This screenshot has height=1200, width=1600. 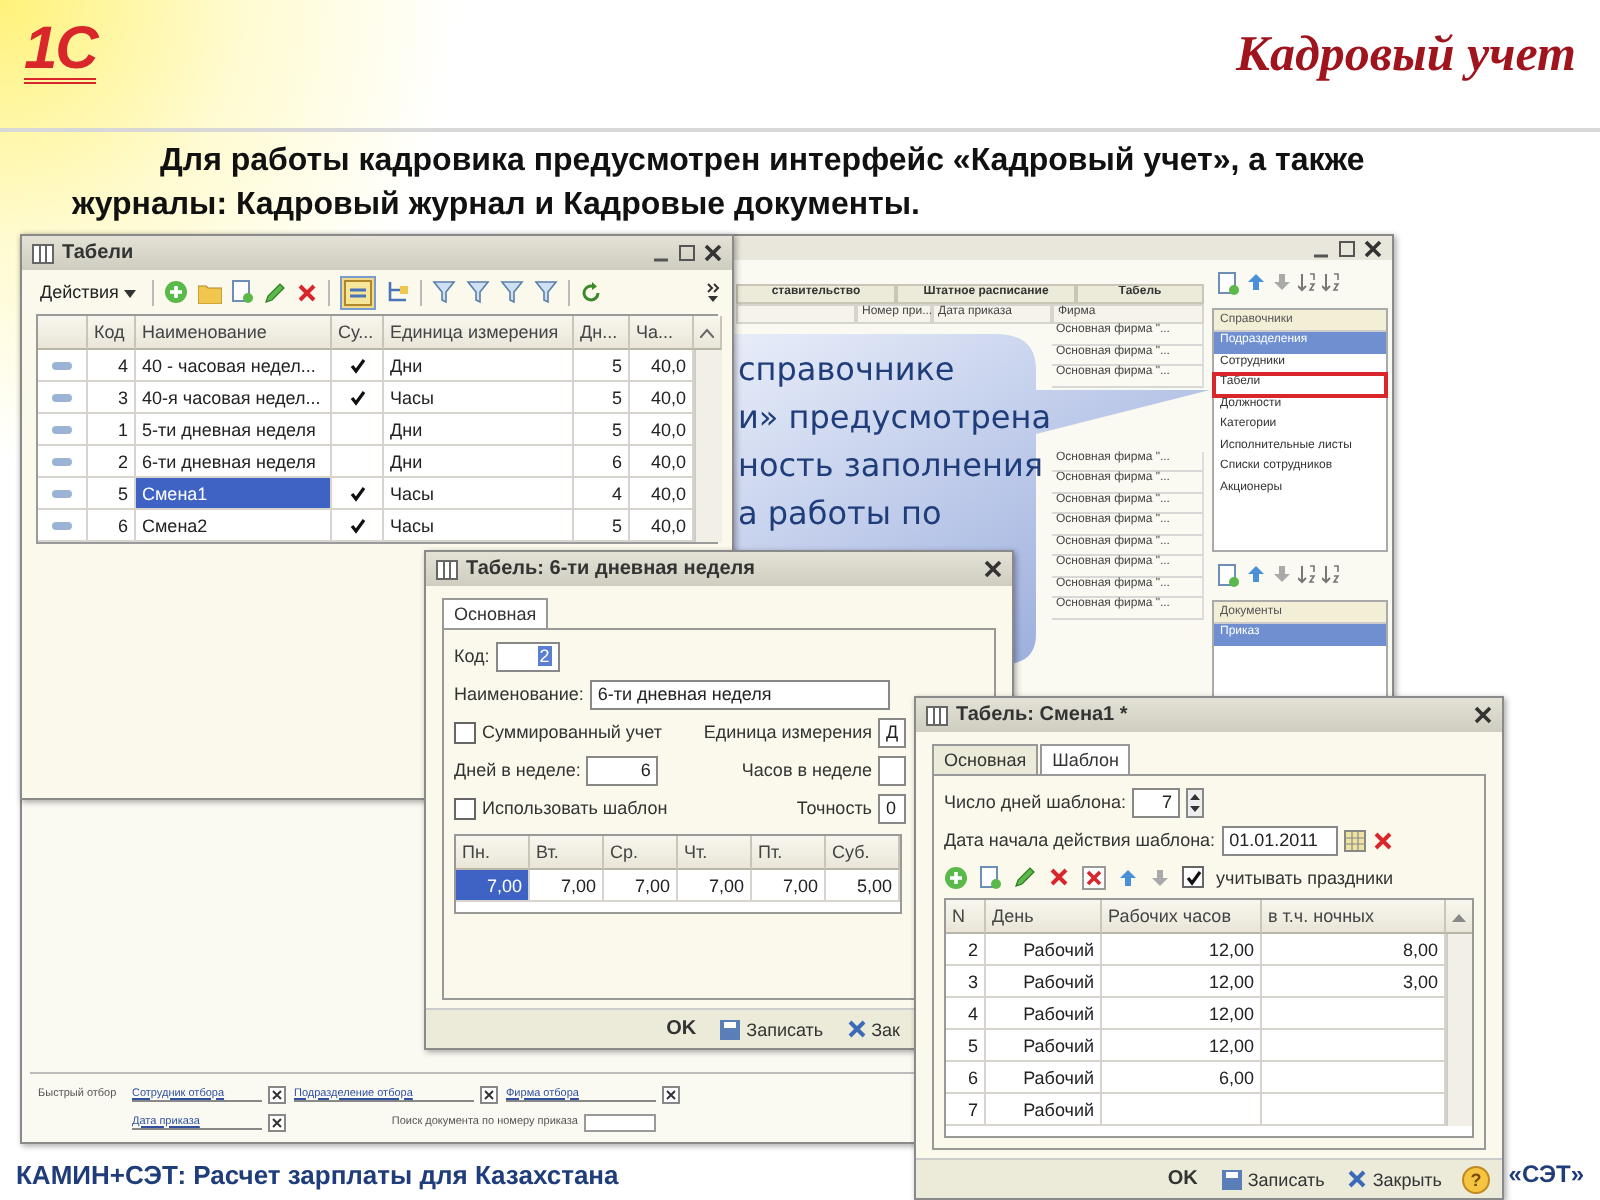 I want to click on table-cell: 5,00, so click(x=863, y=886).